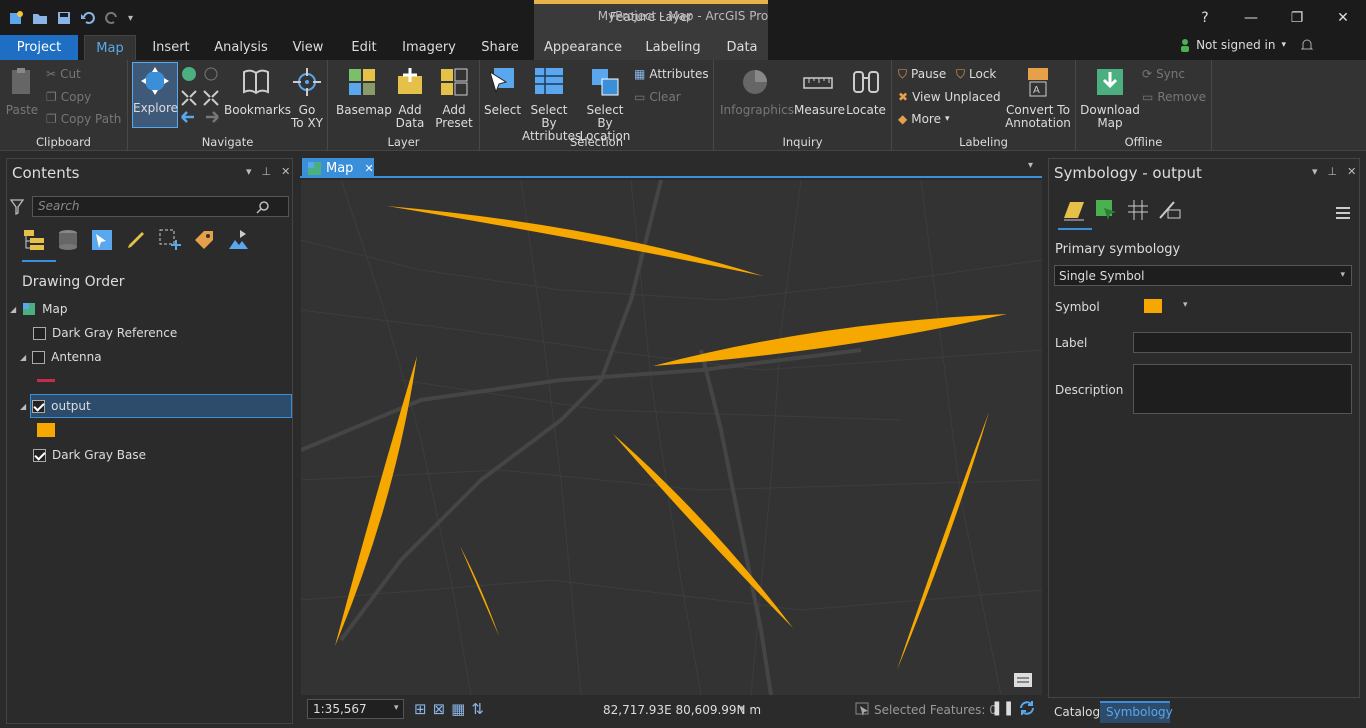 The height and width of the screenshot is (728, 1366). I want to click on tab-map: Map, so click(110, 47).